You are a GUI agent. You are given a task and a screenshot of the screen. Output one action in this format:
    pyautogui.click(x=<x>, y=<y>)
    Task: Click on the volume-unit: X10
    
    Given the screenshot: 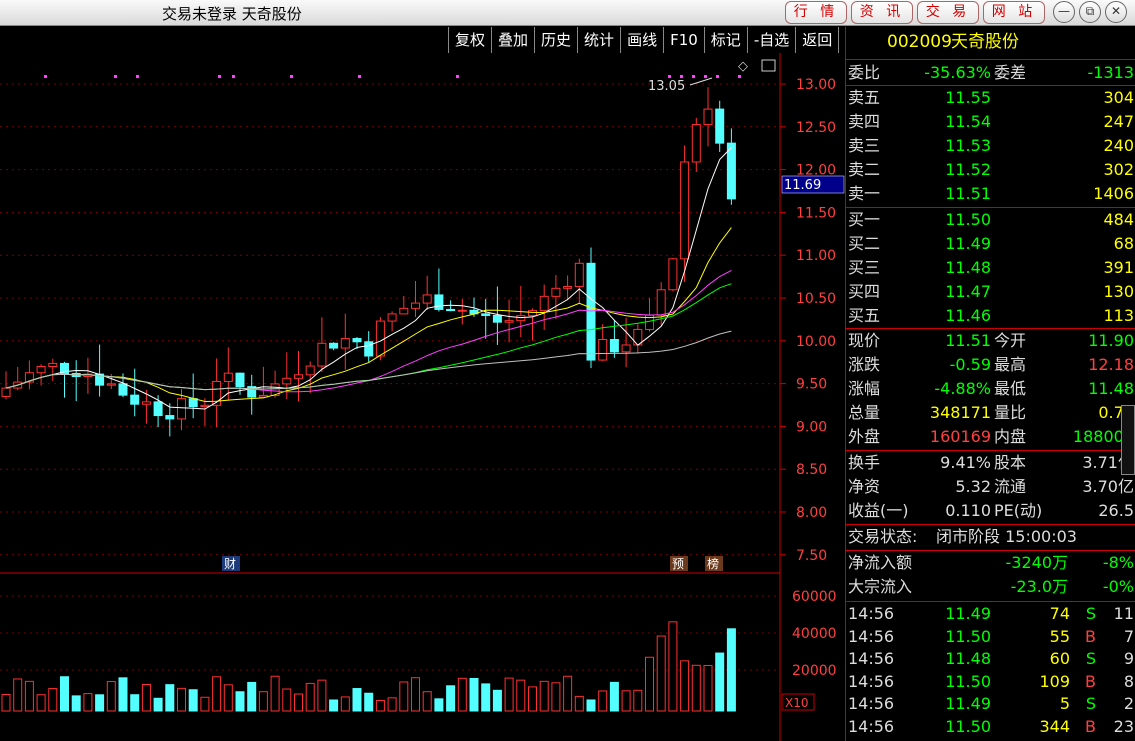 What is the action you would take?
    pyautogui.click(x=797, y=703)
    